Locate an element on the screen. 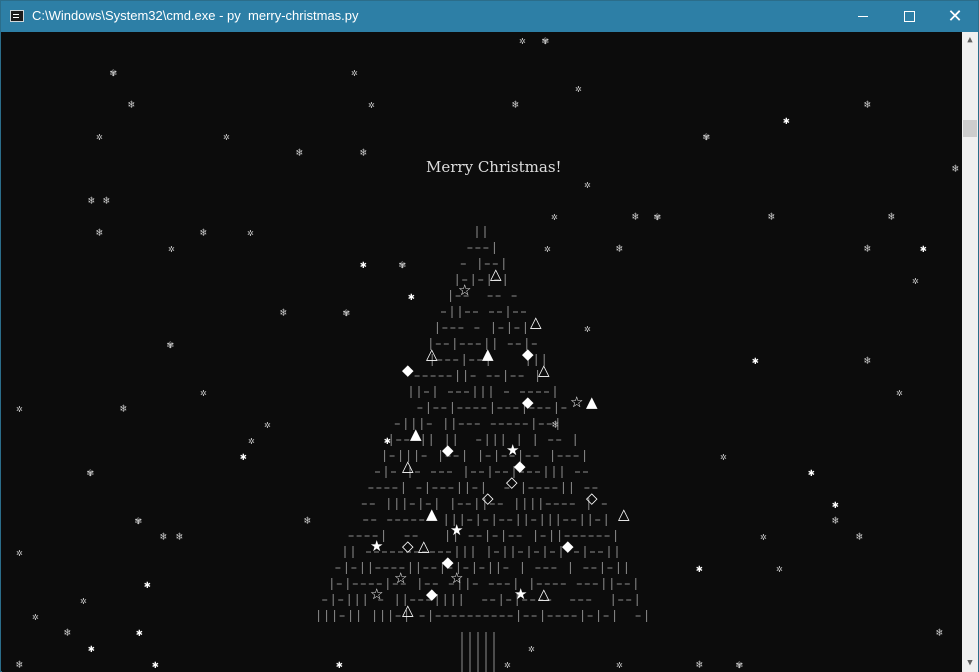 The image size is (979, 672). minimize-button is located at coordinates (863, 16).